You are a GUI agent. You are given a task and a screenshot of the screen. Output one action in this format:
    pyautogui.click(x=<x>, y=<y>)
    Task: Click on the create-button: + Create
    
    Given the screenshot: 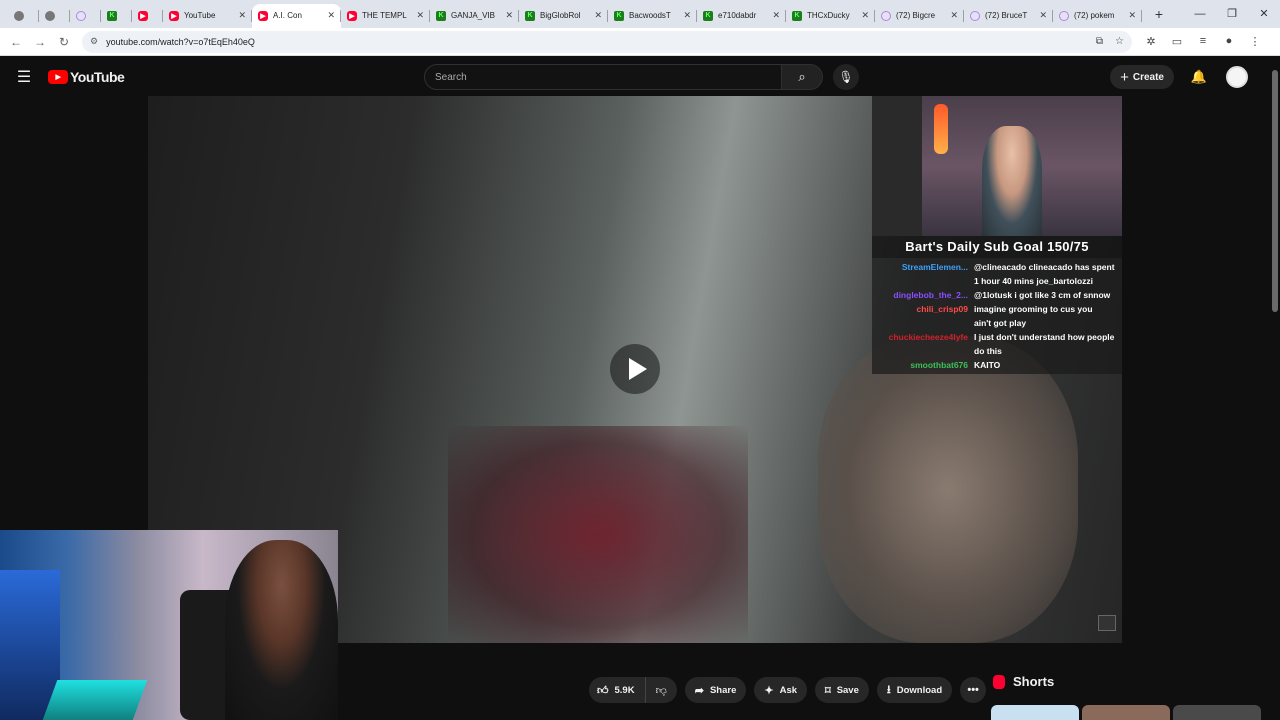 What is the action you would take?
    pyautogui.click(x=1142, y=77)
    